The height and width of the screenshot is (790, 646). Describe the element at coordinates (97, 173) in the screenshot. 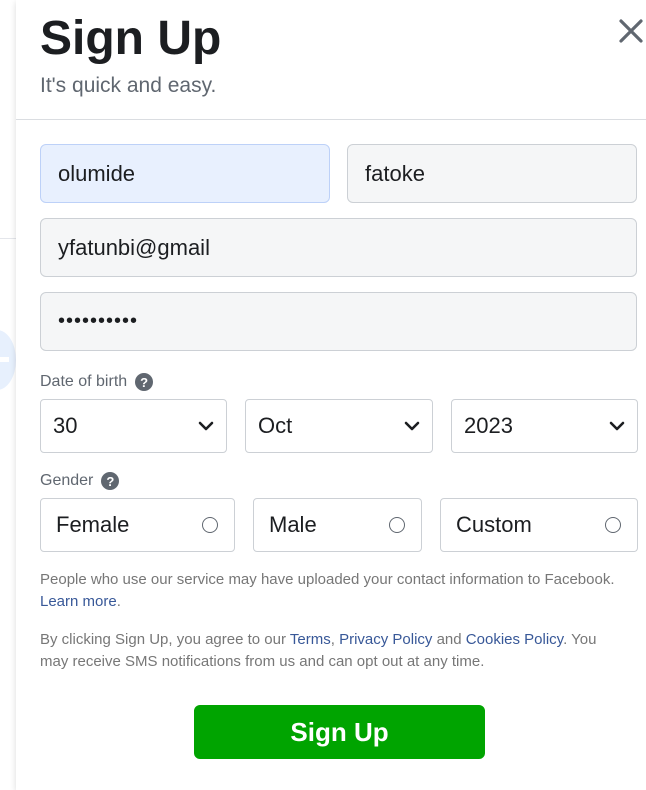

I see `first-name-value: olumide` at that location.